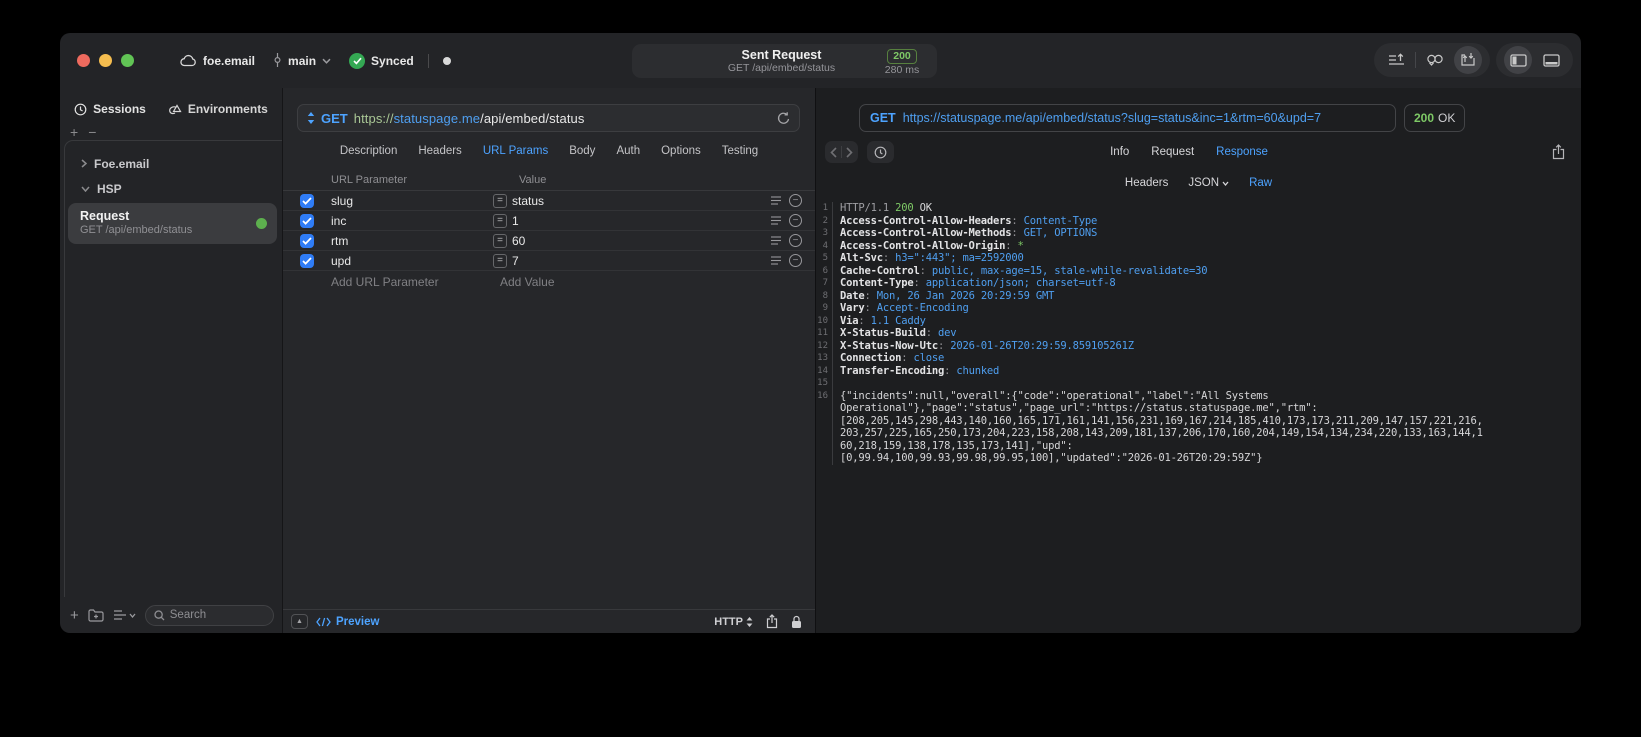  I want to click on tab-body: Body, so click(582, 151).